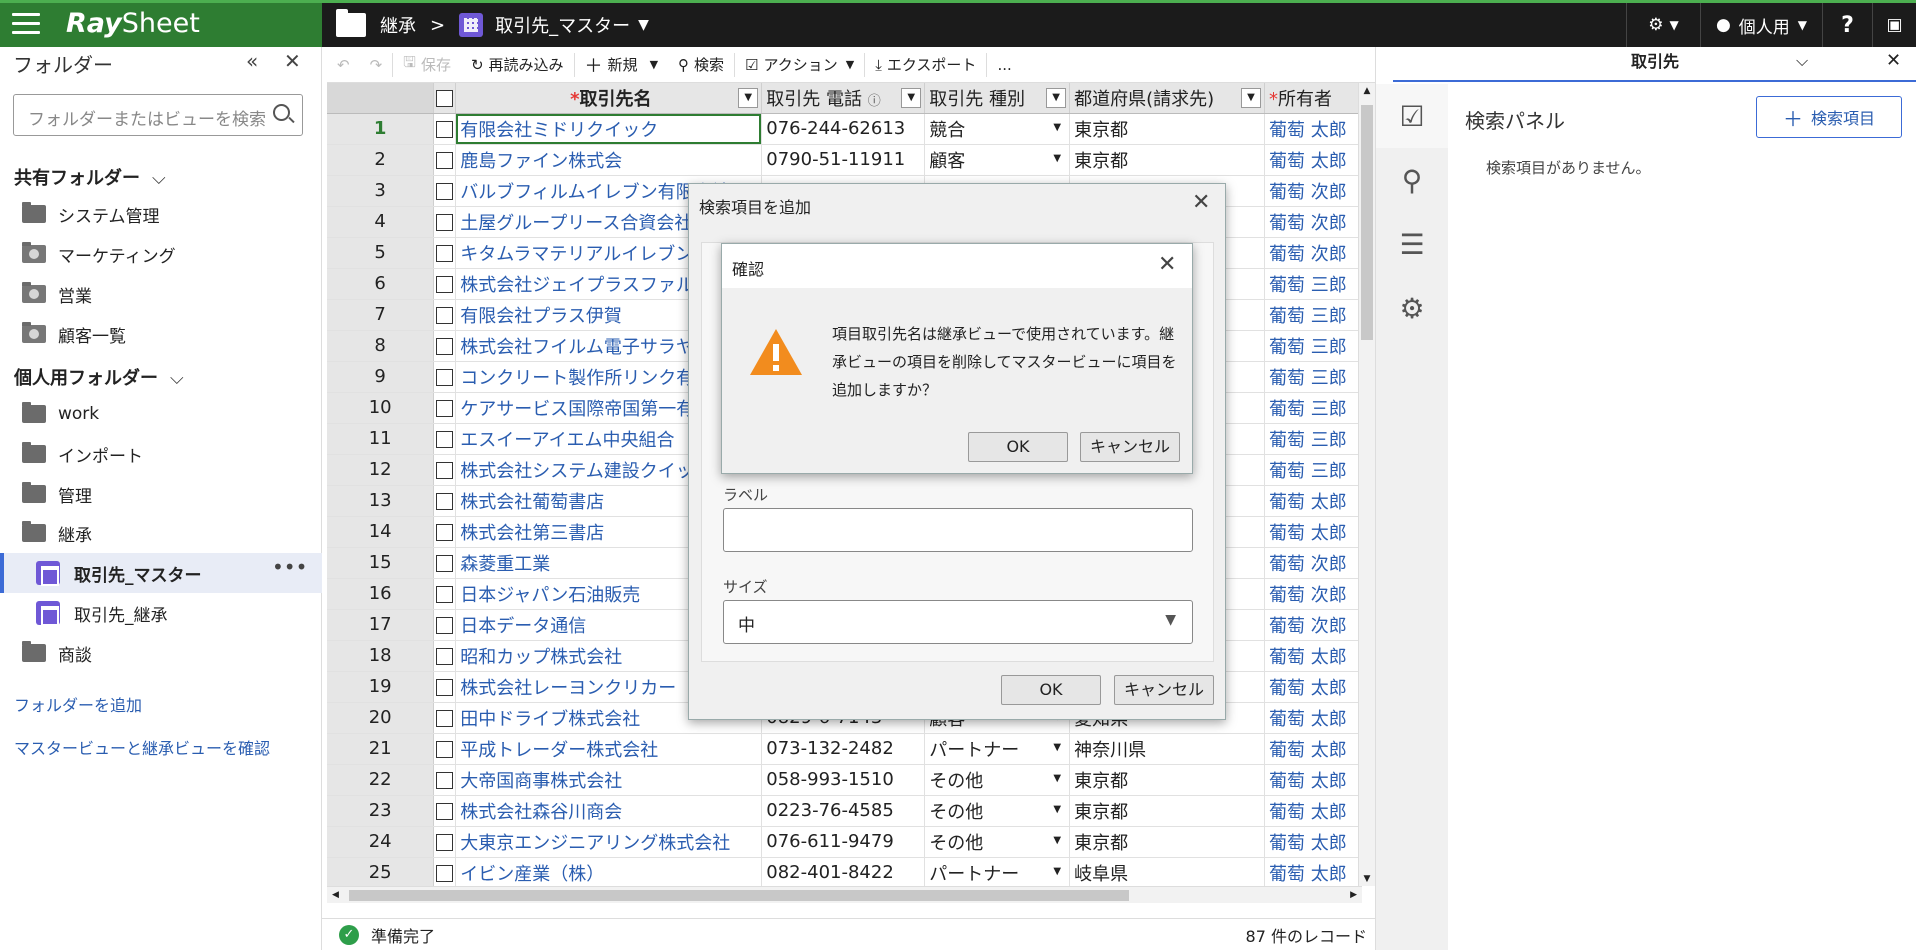  I want to click on vertical-scrollbar: ▲ ▼, so click(1366, 484).